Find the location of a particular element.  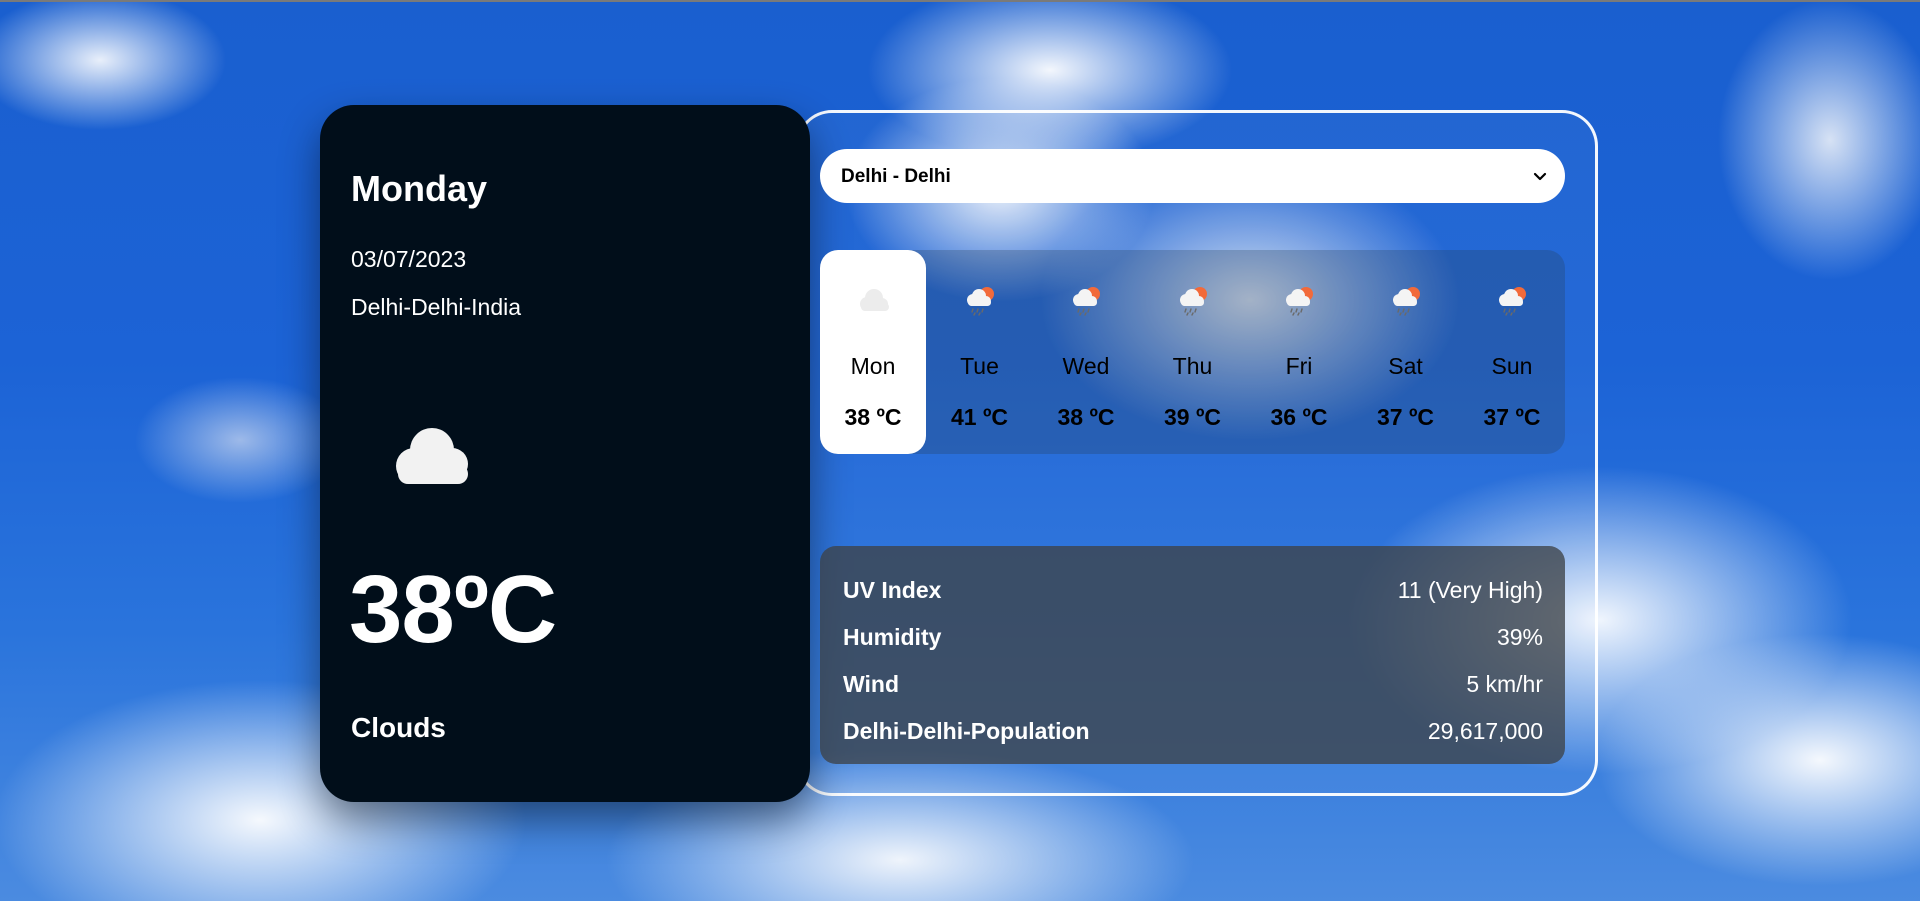

forecast-day-temp: 39 ºC is located at coordinates (1192, 417).